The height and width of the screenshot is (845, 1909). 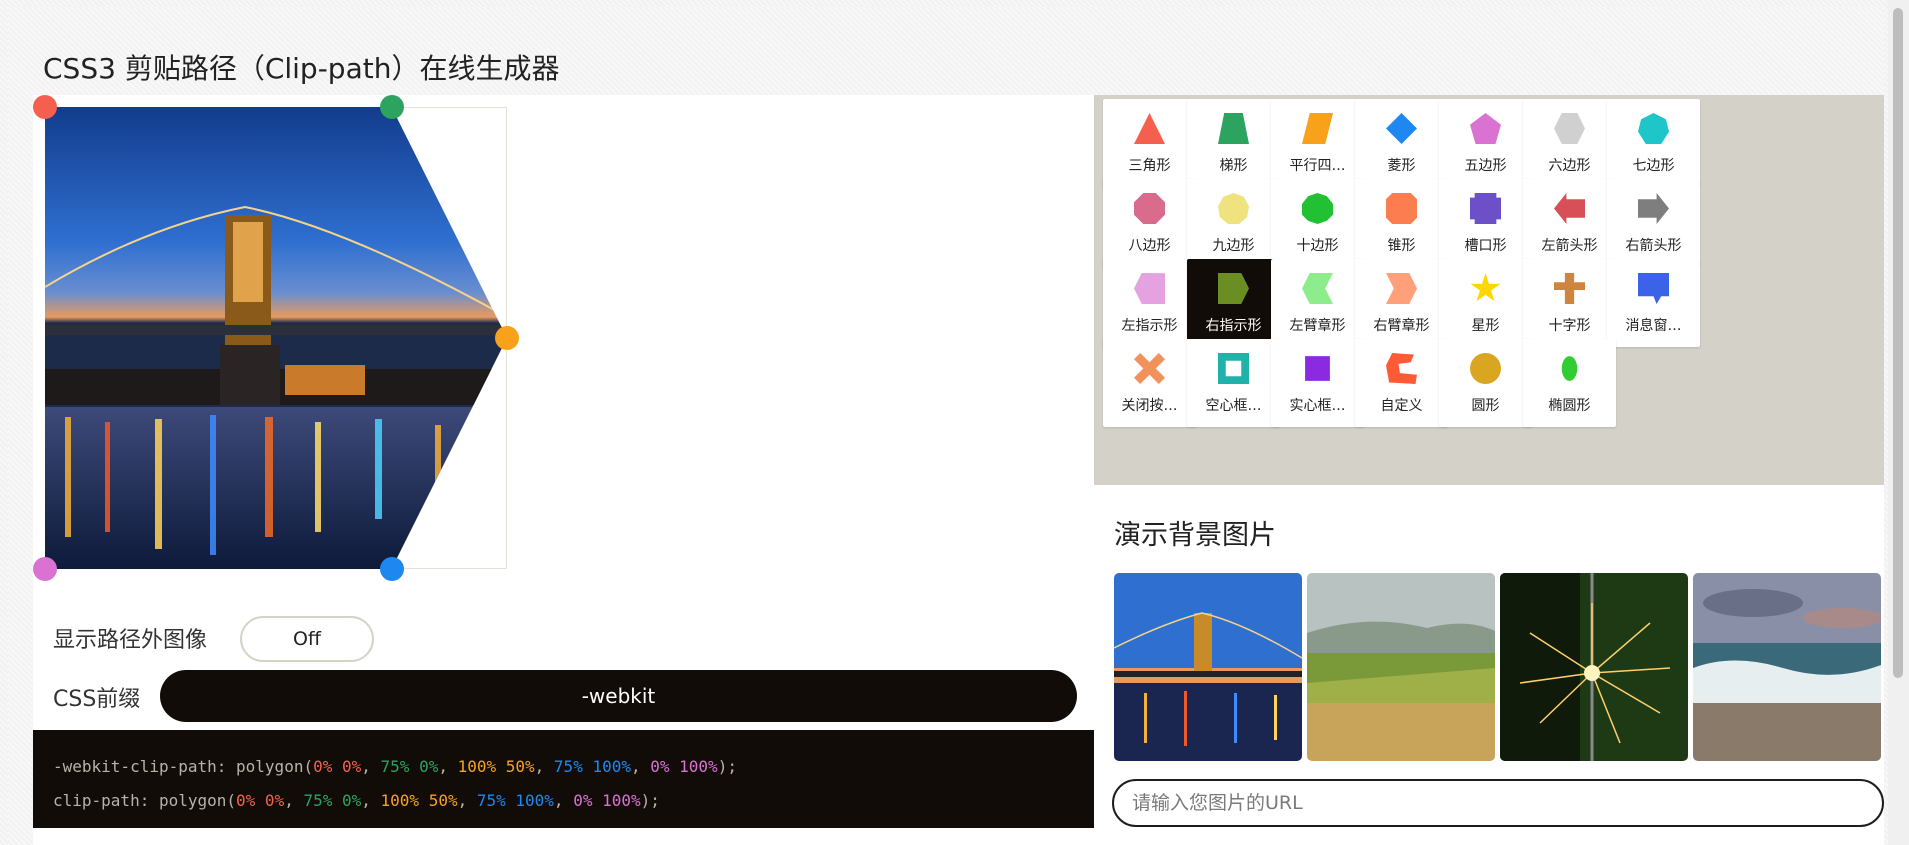 What do you see at coordinates (1149, 208) in the screenshot?
I see `octagon-icon` at bounding box center [1149, 208].